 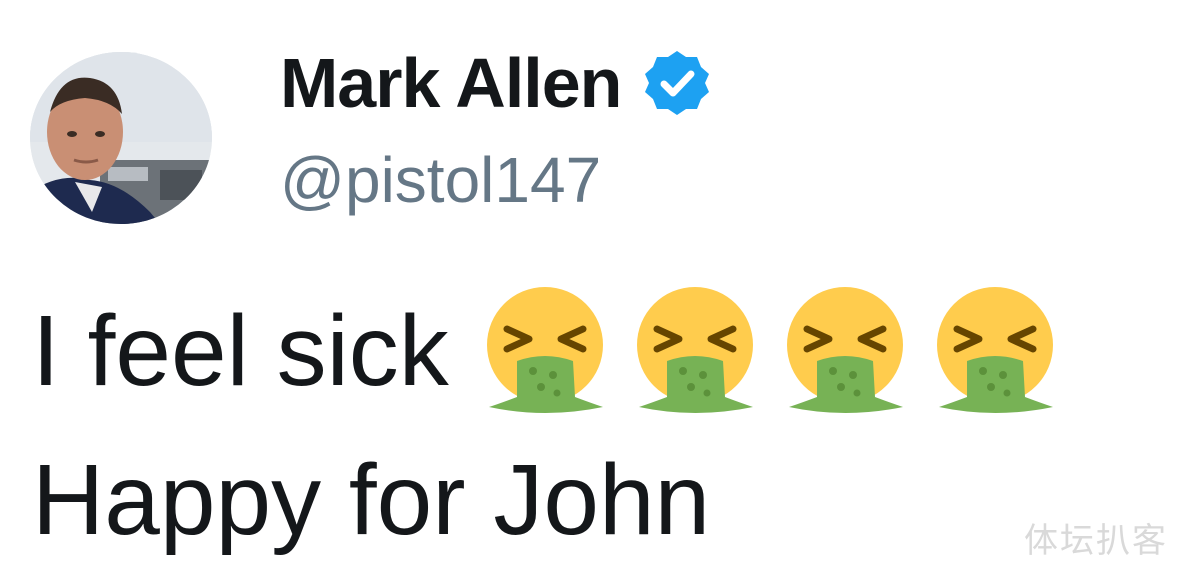 What do you see at coordinates (451, 83) in the screenshot?
I see `display-name: Mark Allen` at bounding box center [451, 83].